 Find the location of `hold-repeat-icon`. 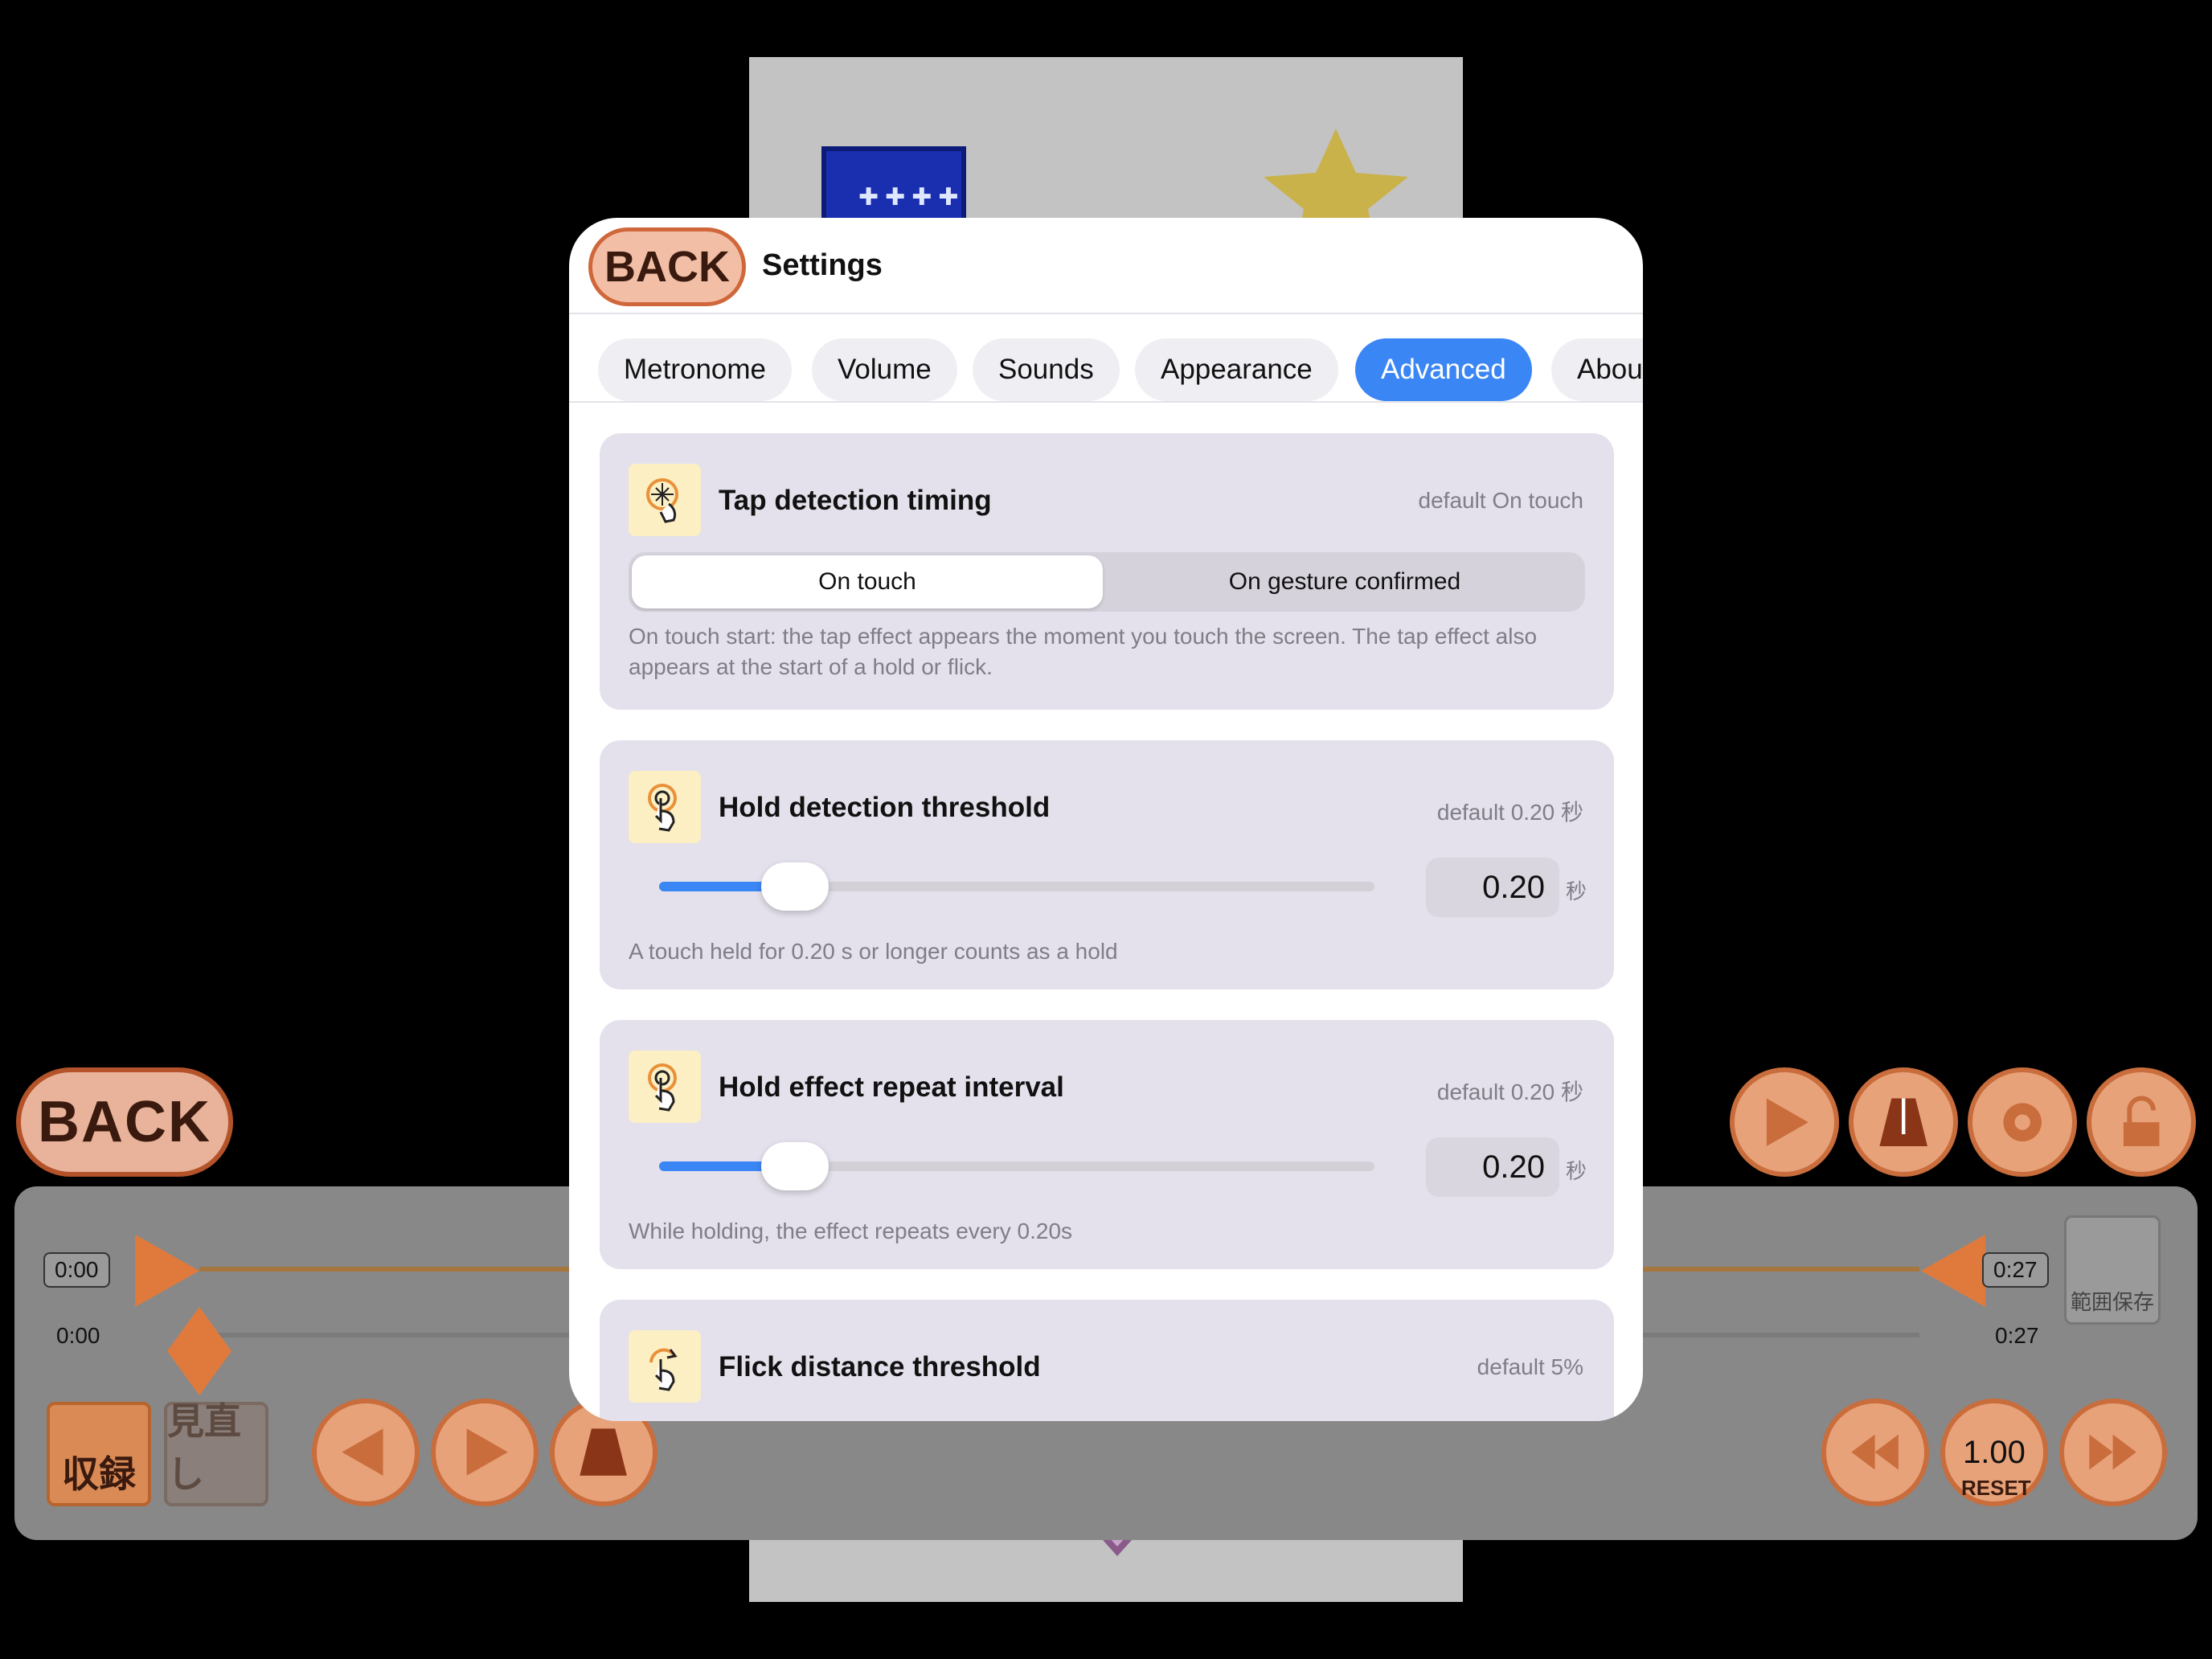

hold-repeat-icon is located at coordinates (665, 1087).